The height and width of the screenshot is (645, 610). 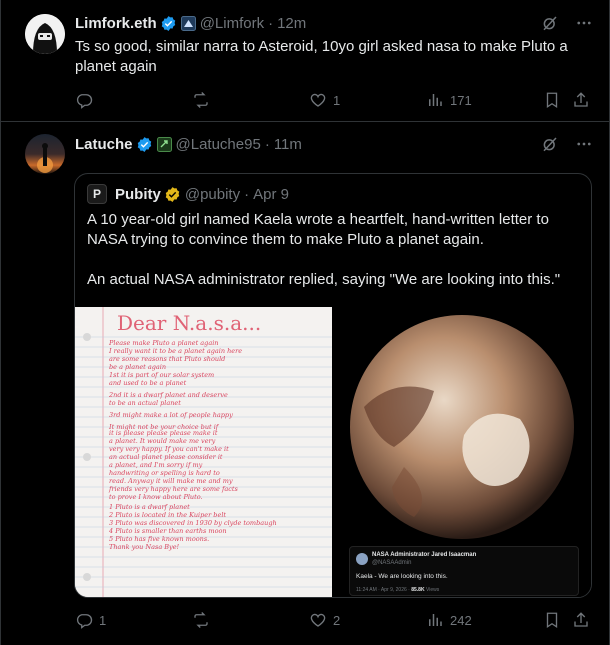 What do you see at coordinates (97, 194) in the screenshot?
I see `quoted-avatar: P` at bounding box center [97, 194].